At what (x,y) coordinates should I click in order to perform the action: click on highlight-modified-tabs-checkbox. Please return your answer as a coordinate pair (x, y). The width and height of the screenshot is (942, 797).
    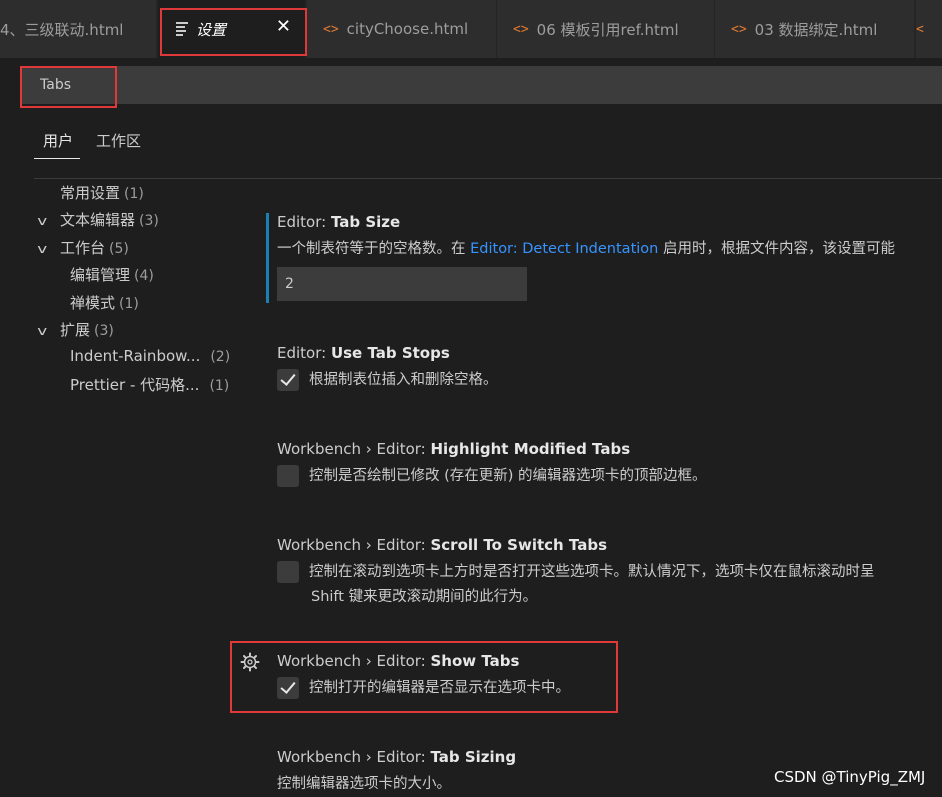
    Looking at the image, I should click on (288, 476).